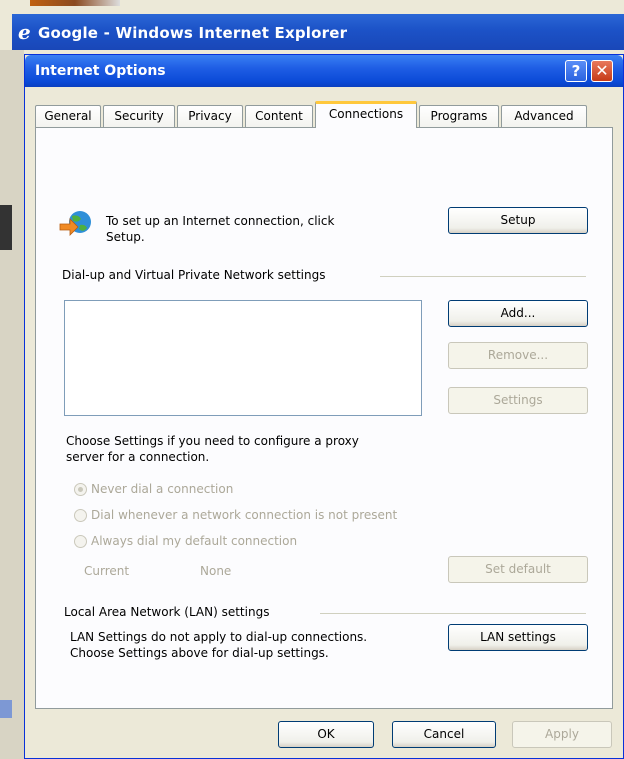 The width and height of the screenshot is (624, 759). What do you see at coordinates (483, 276) in the screenshot?
I see `dialup-divider` at bounding box center [483, 276].